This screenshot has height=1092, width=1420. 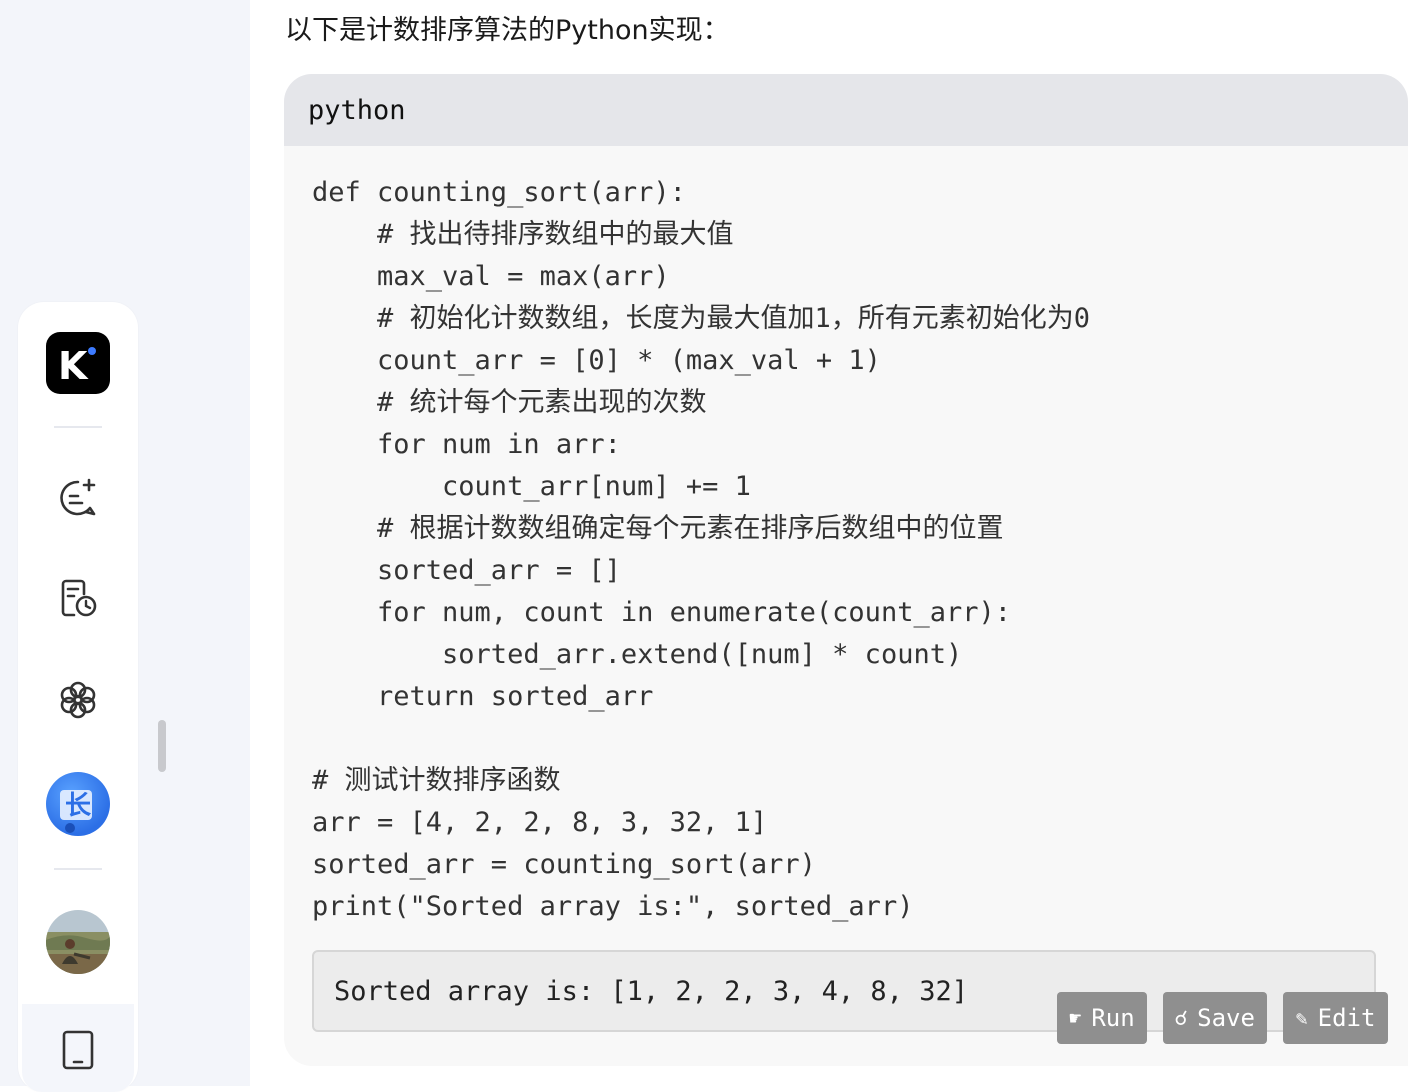 I want to click on svg-text: 长, so click(x=78, y=806).